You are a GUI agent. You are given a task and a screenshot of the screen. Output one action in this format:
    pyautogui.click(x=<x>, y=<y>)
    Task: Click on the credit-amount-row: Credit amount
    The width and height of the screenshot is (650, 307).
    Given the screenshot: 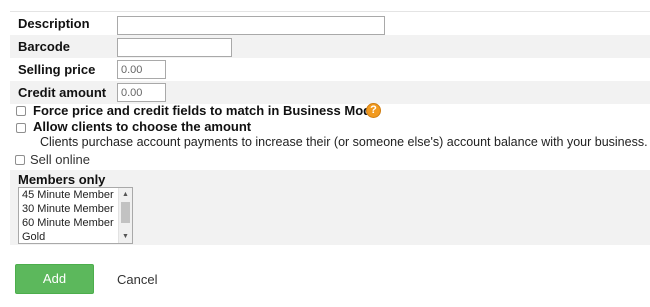 What is the action you would take?
    pyautogui.click(x=330, y=92)
    